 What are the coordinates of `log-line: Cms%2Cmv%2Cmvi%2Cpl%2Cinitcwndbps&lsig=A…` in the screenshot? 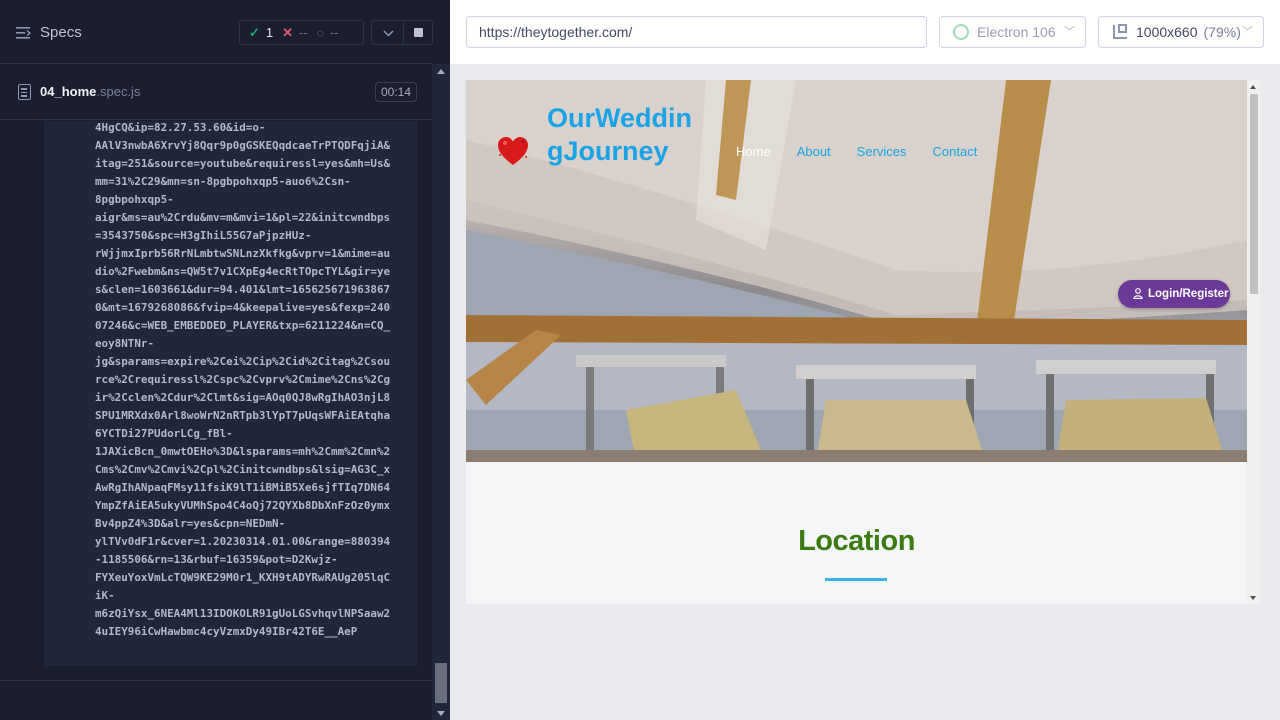 It's located at (243, 469).